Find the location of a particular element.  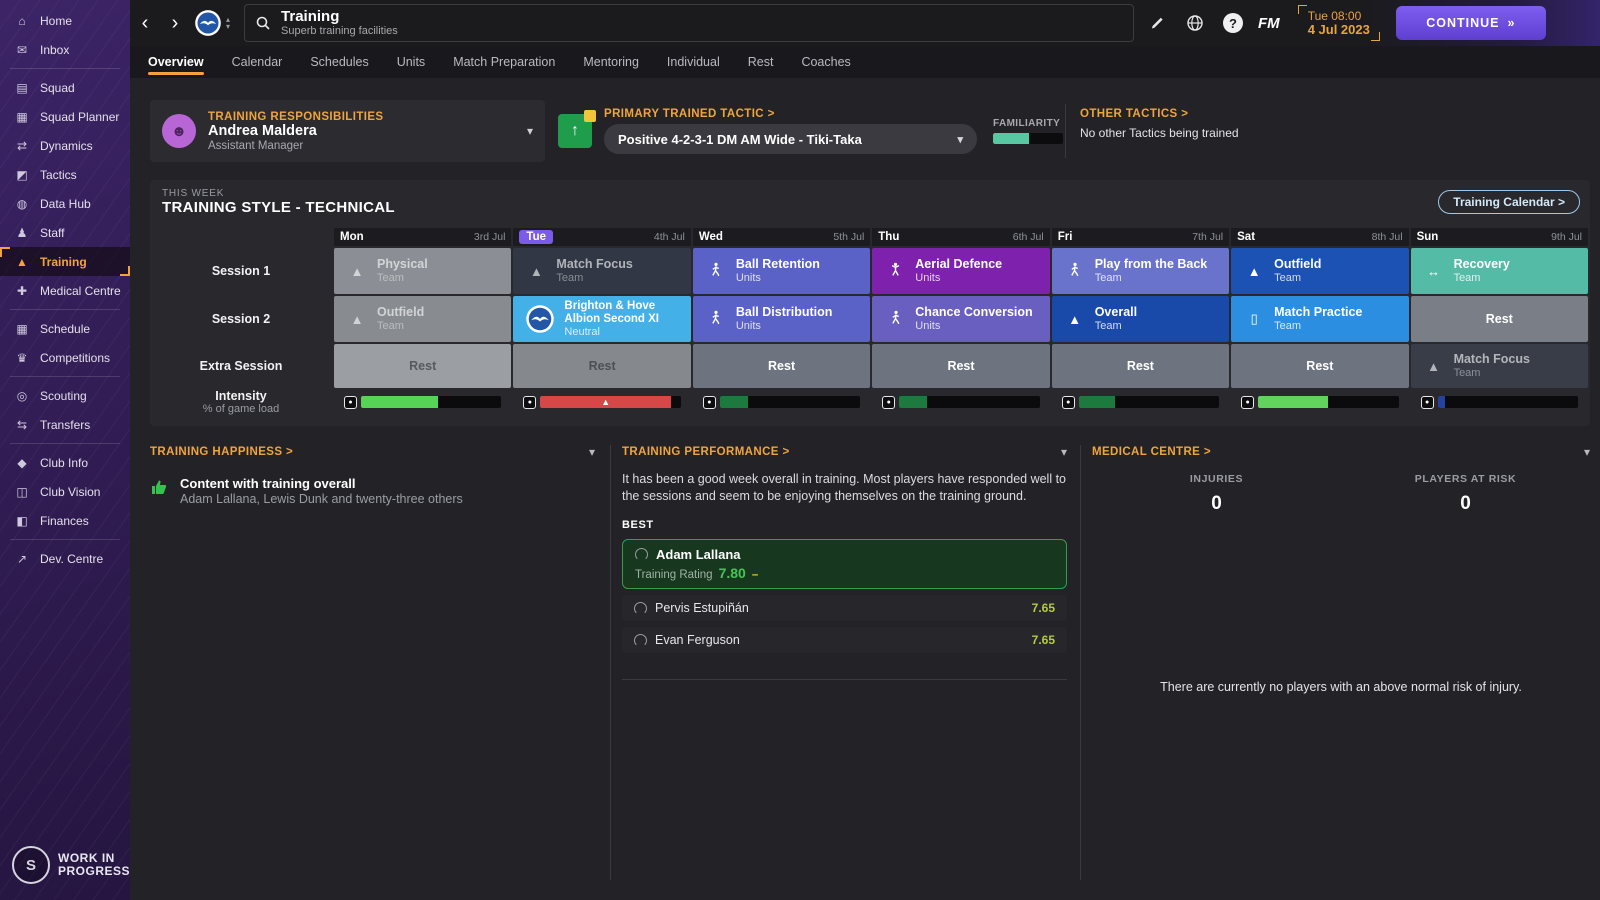

team-switcher: ▴ ▾ is located at coordinates (228, 23).